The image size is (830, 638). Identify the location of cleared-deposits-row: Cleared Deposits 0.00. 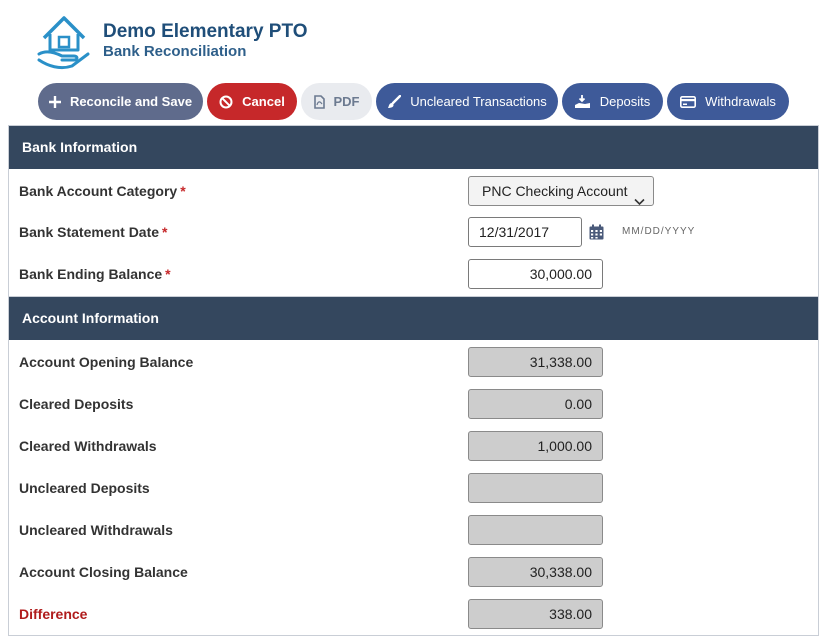
(413, 404).